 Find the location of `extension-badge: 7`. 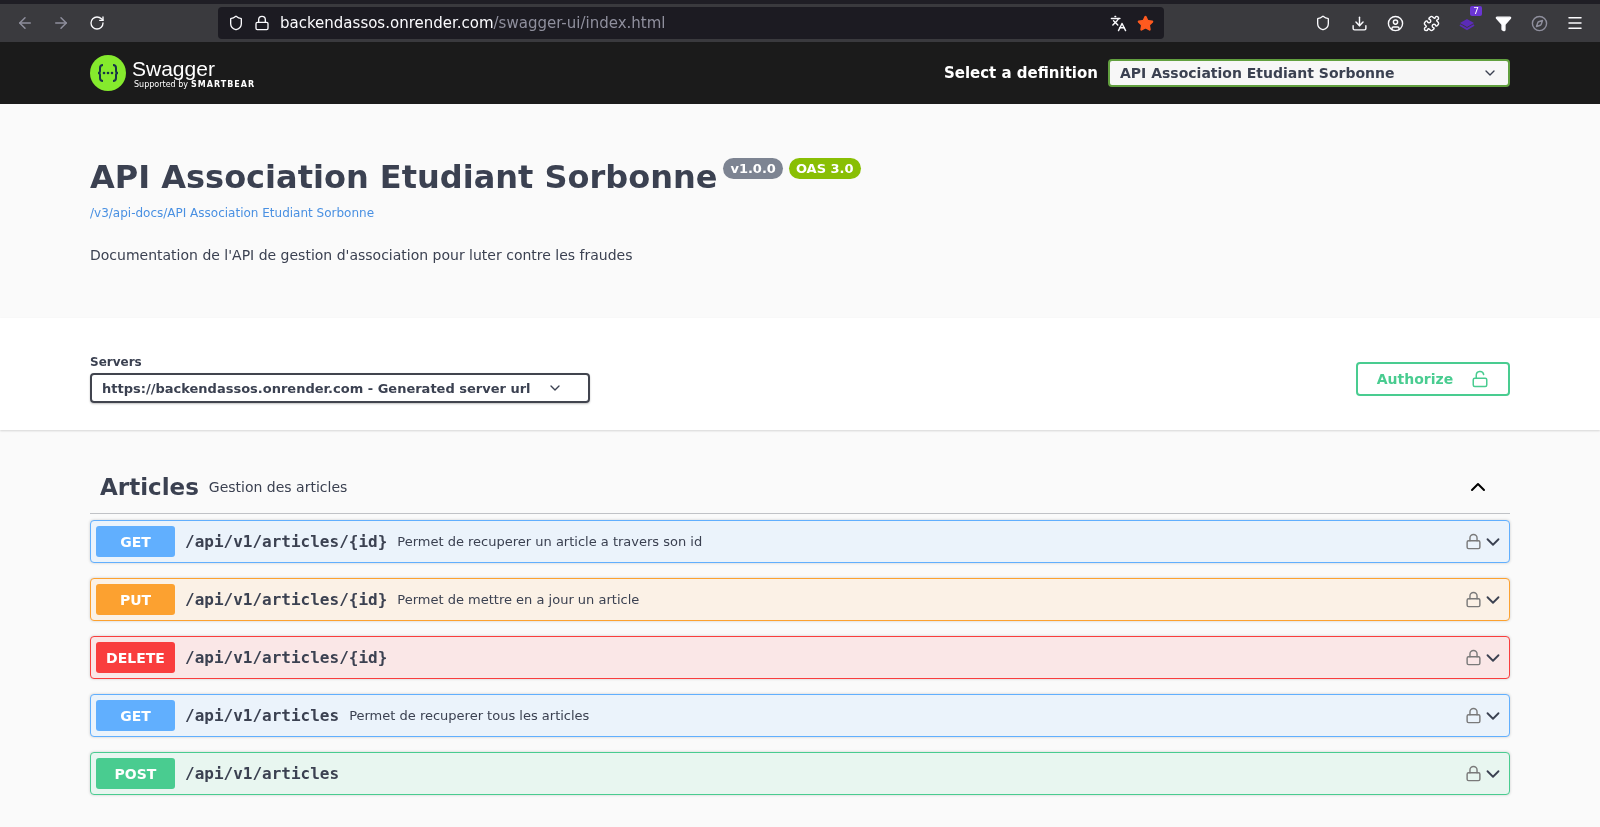

extension-badge: 7 is located at coordinates (1476, 11).